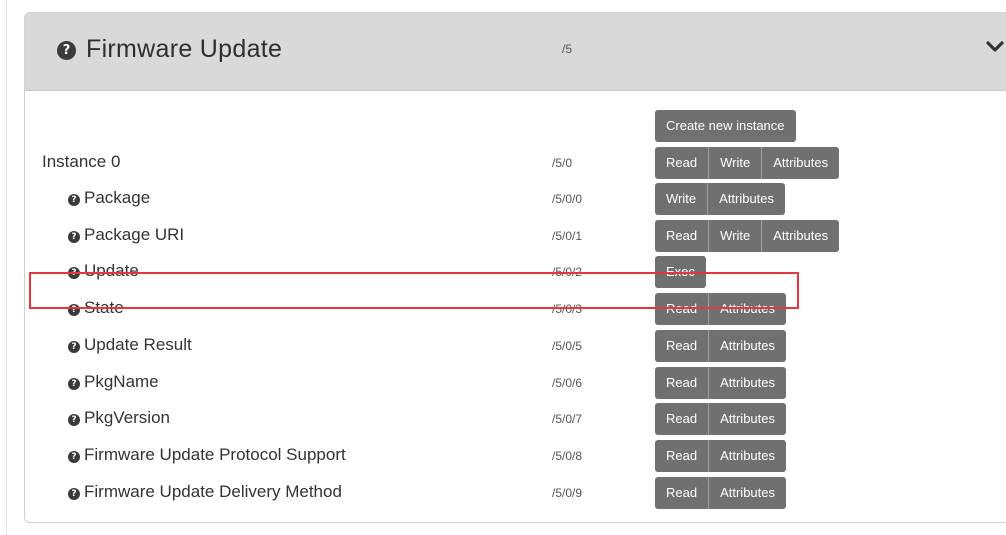 The height and width of the screenshot is (535, 1006). Describe the element at coordinates (515, 199) in the screenshot. I see `resource-row-package: ? Package/5/0/0 Write Attributes` at that location.